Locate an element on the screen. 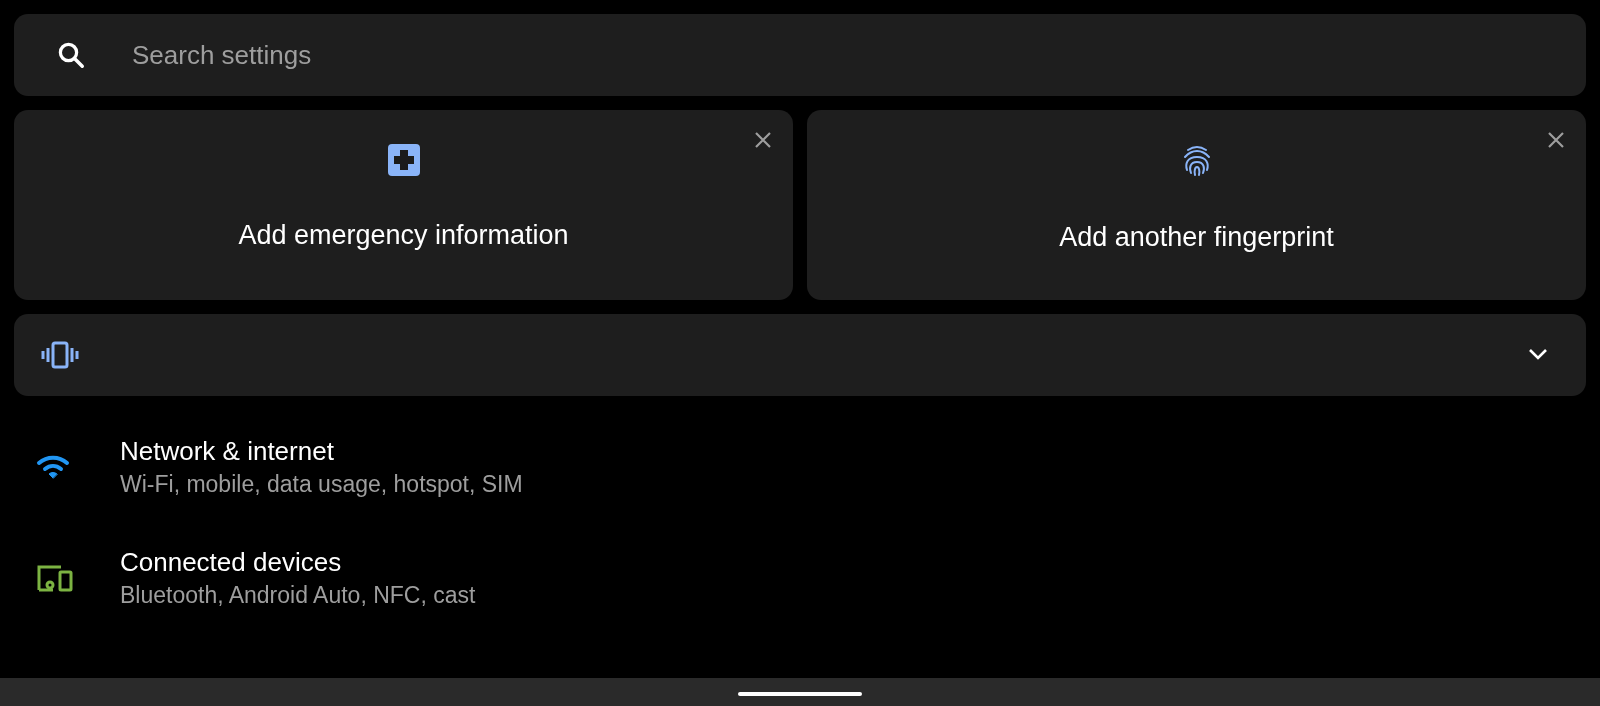 The image size is (1600, 706). expand-icon is located at coordinates (1538, 355).